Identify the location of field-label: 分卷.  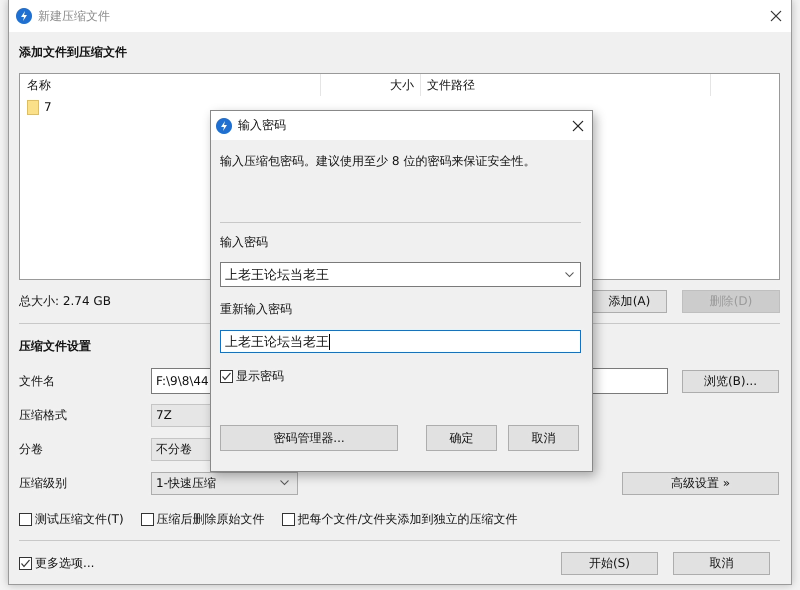
(31, 449).